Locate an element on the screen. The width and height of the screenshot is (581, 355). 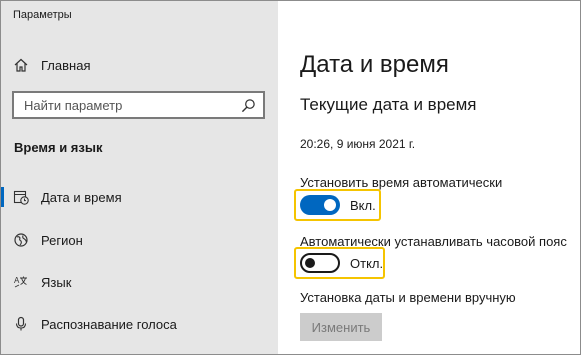
calendar-clock-icon is located at coordinates (21, 197).